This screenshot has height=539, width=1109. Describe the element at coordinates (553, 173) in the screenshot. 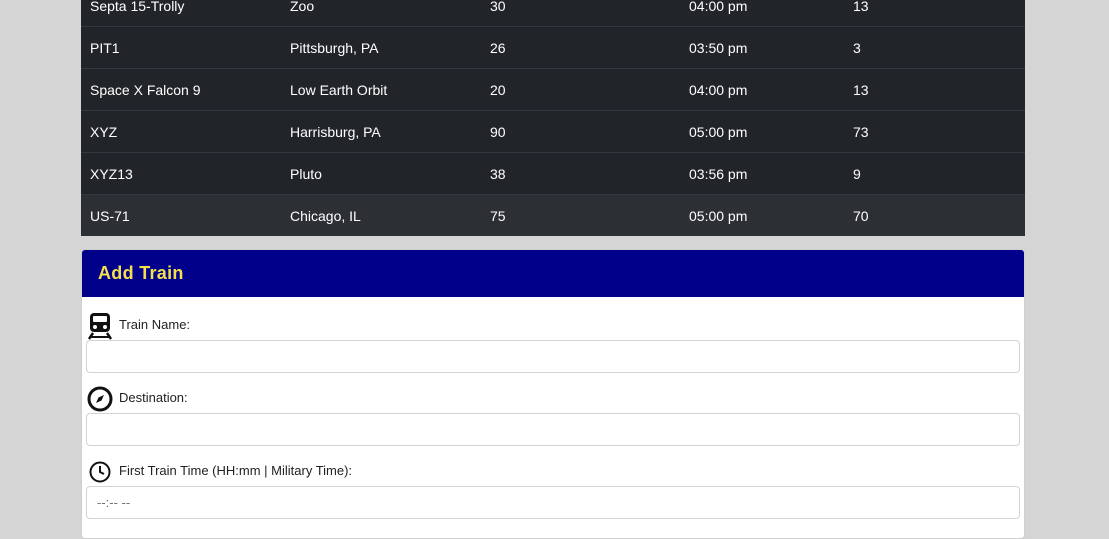

I see `table-row: XYZ13 Pluto 38 03:56 pm 9` at that location.